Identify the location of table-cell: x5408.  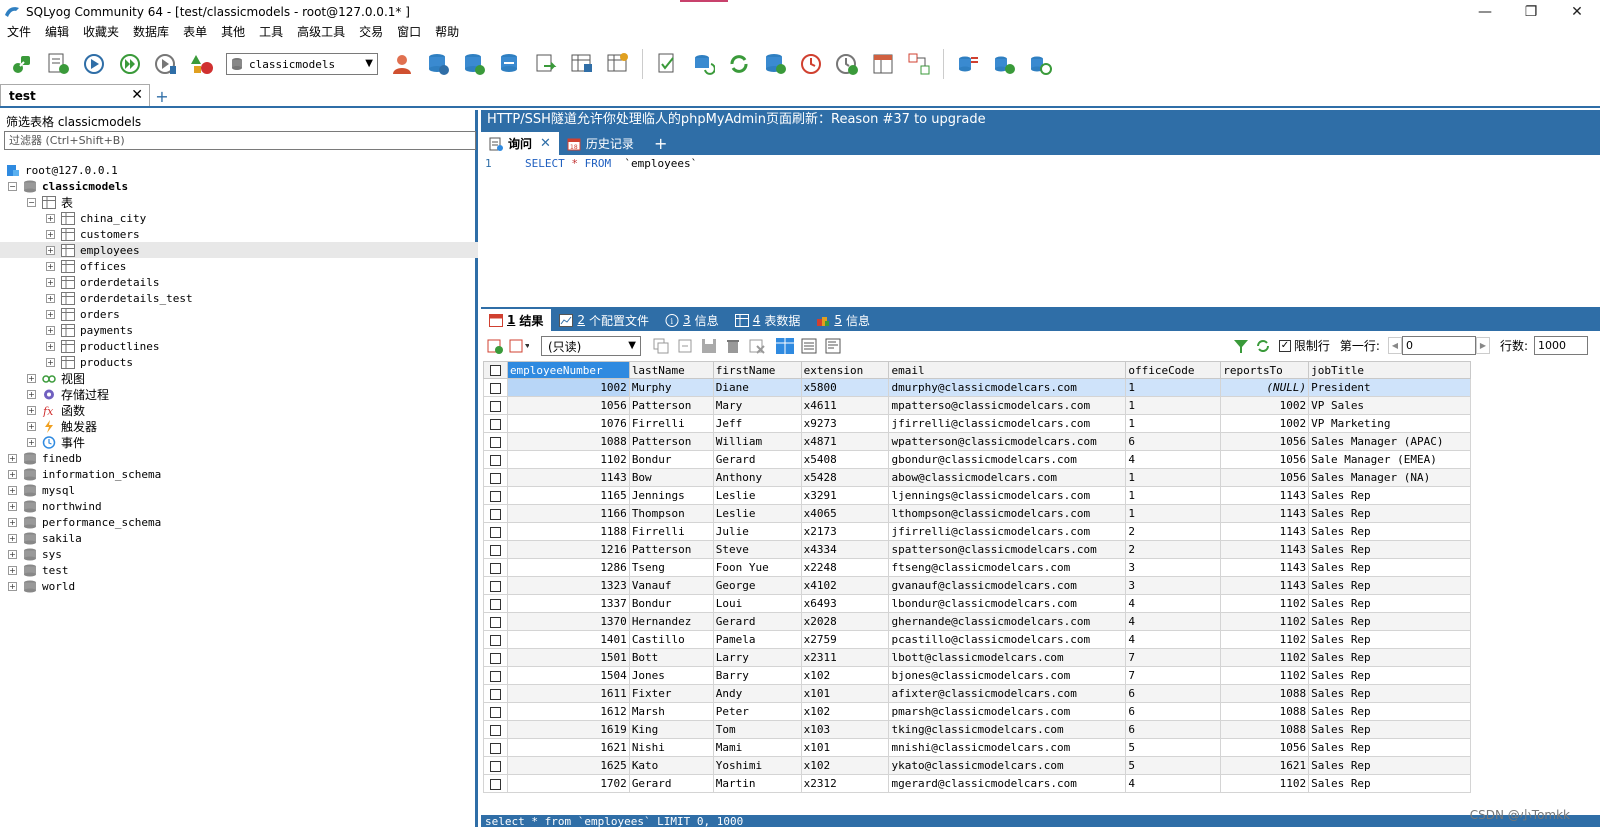
(845, 459).